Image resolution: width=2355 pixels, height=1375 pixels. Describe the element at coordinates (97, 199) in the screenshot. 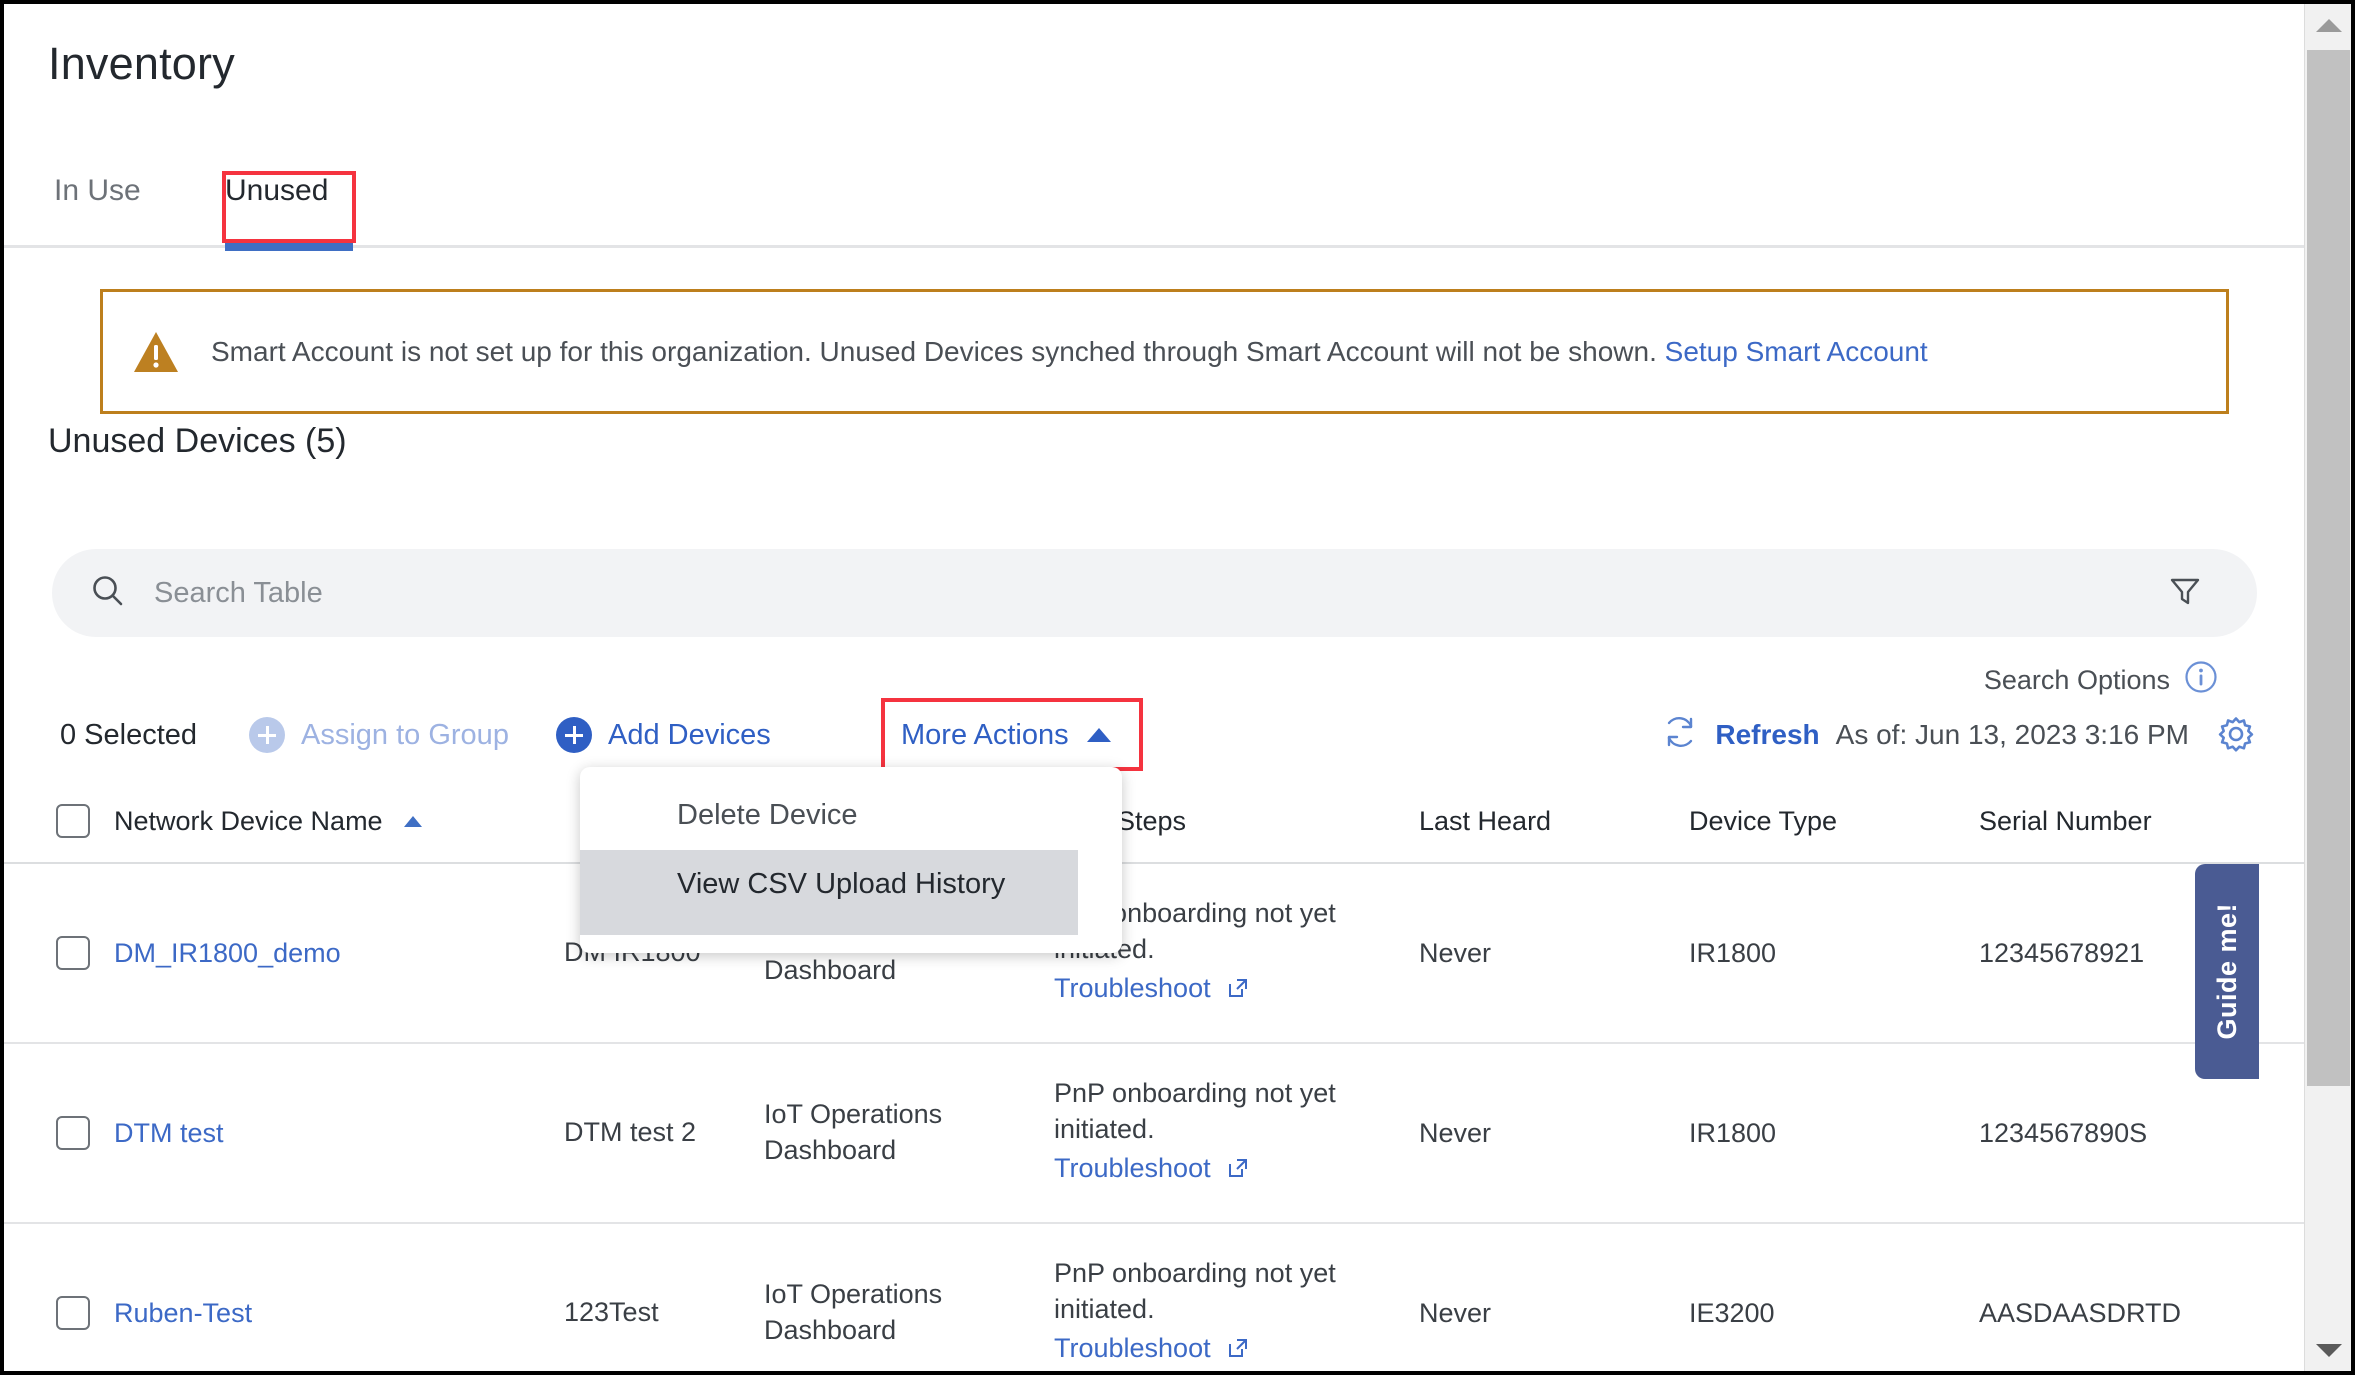

I see `tab-in-use: In Use` at that location.